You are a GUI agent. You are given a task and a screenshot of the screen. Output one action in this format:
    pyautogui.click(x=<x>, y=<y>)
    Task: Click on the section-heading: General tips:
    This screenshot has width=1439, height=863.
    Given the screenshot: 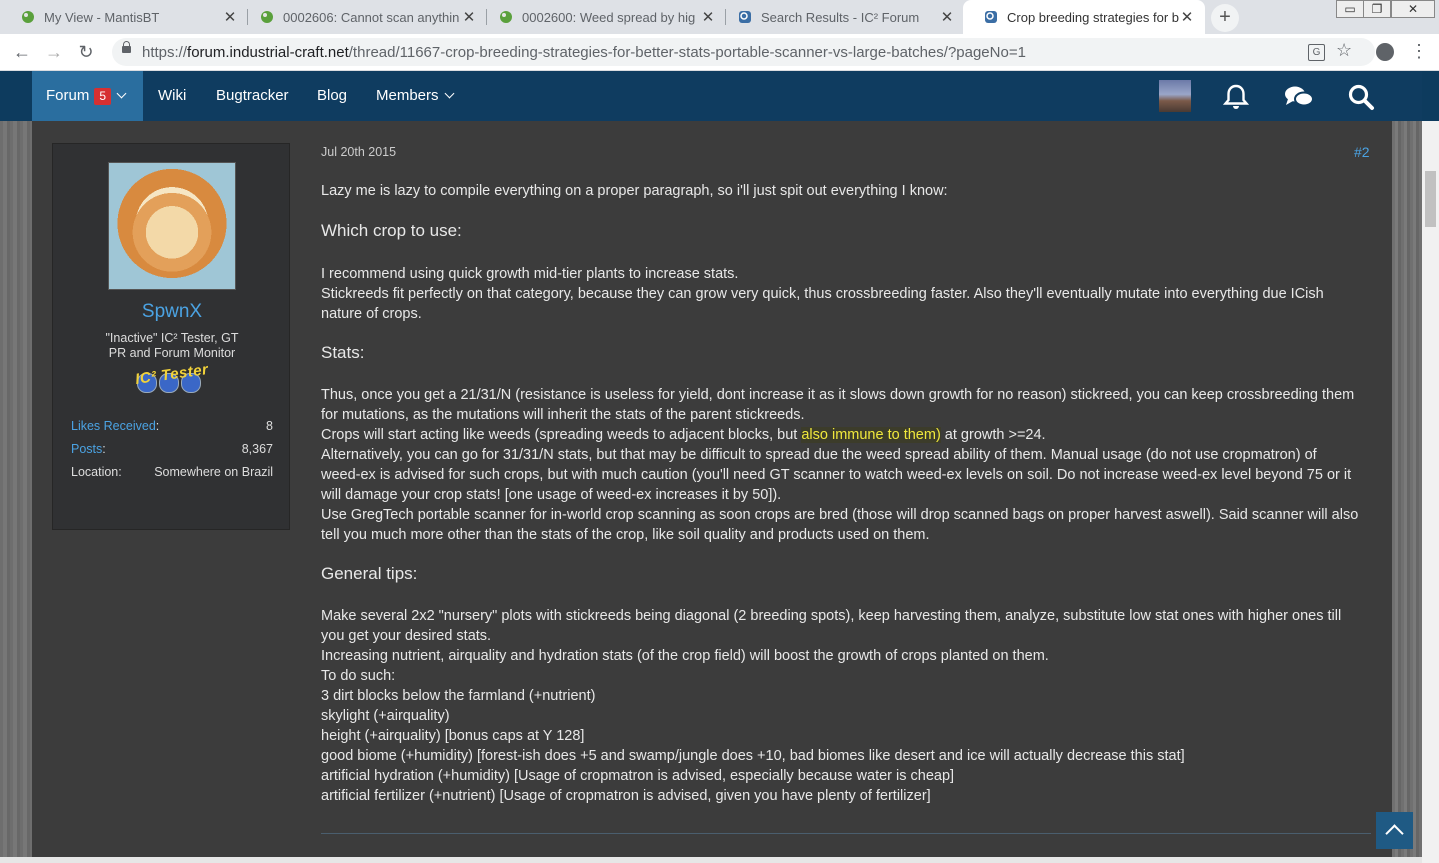 What is the action you would take?
    pyautogui.click(x=369, y=573)
    